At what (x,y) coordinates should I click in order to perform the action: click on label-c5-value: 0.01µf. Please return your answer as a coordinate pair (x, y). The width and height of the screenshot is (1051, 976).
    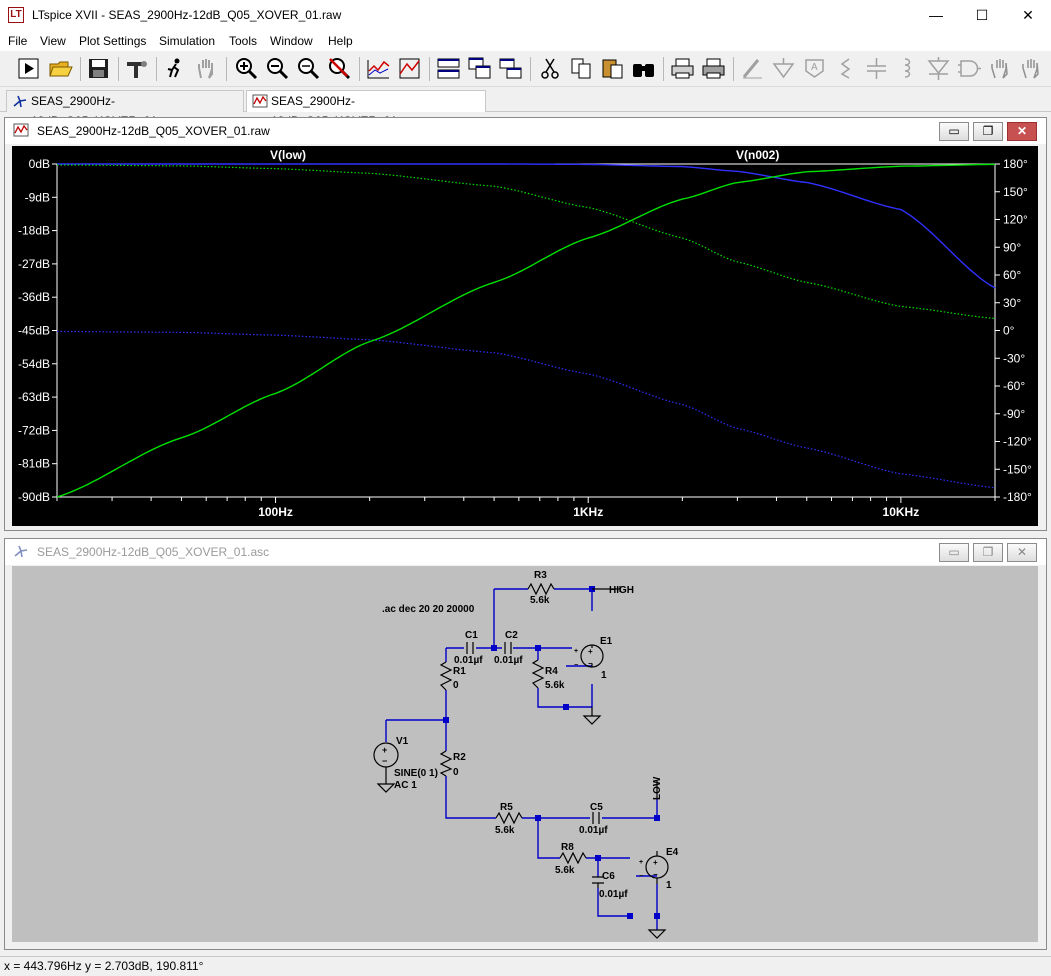
    Looking at the image, I should click on (593, 830).